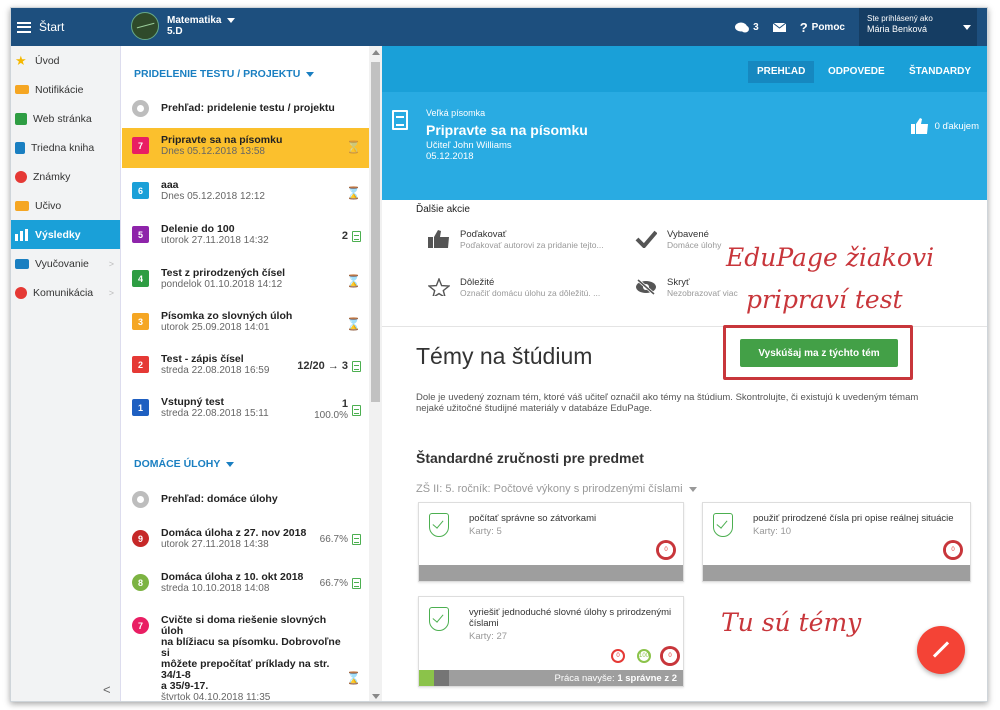 This screenshot has width=1000, height=710. I want to click on class-switcher: Matematika 5.D, so click(183, 26).